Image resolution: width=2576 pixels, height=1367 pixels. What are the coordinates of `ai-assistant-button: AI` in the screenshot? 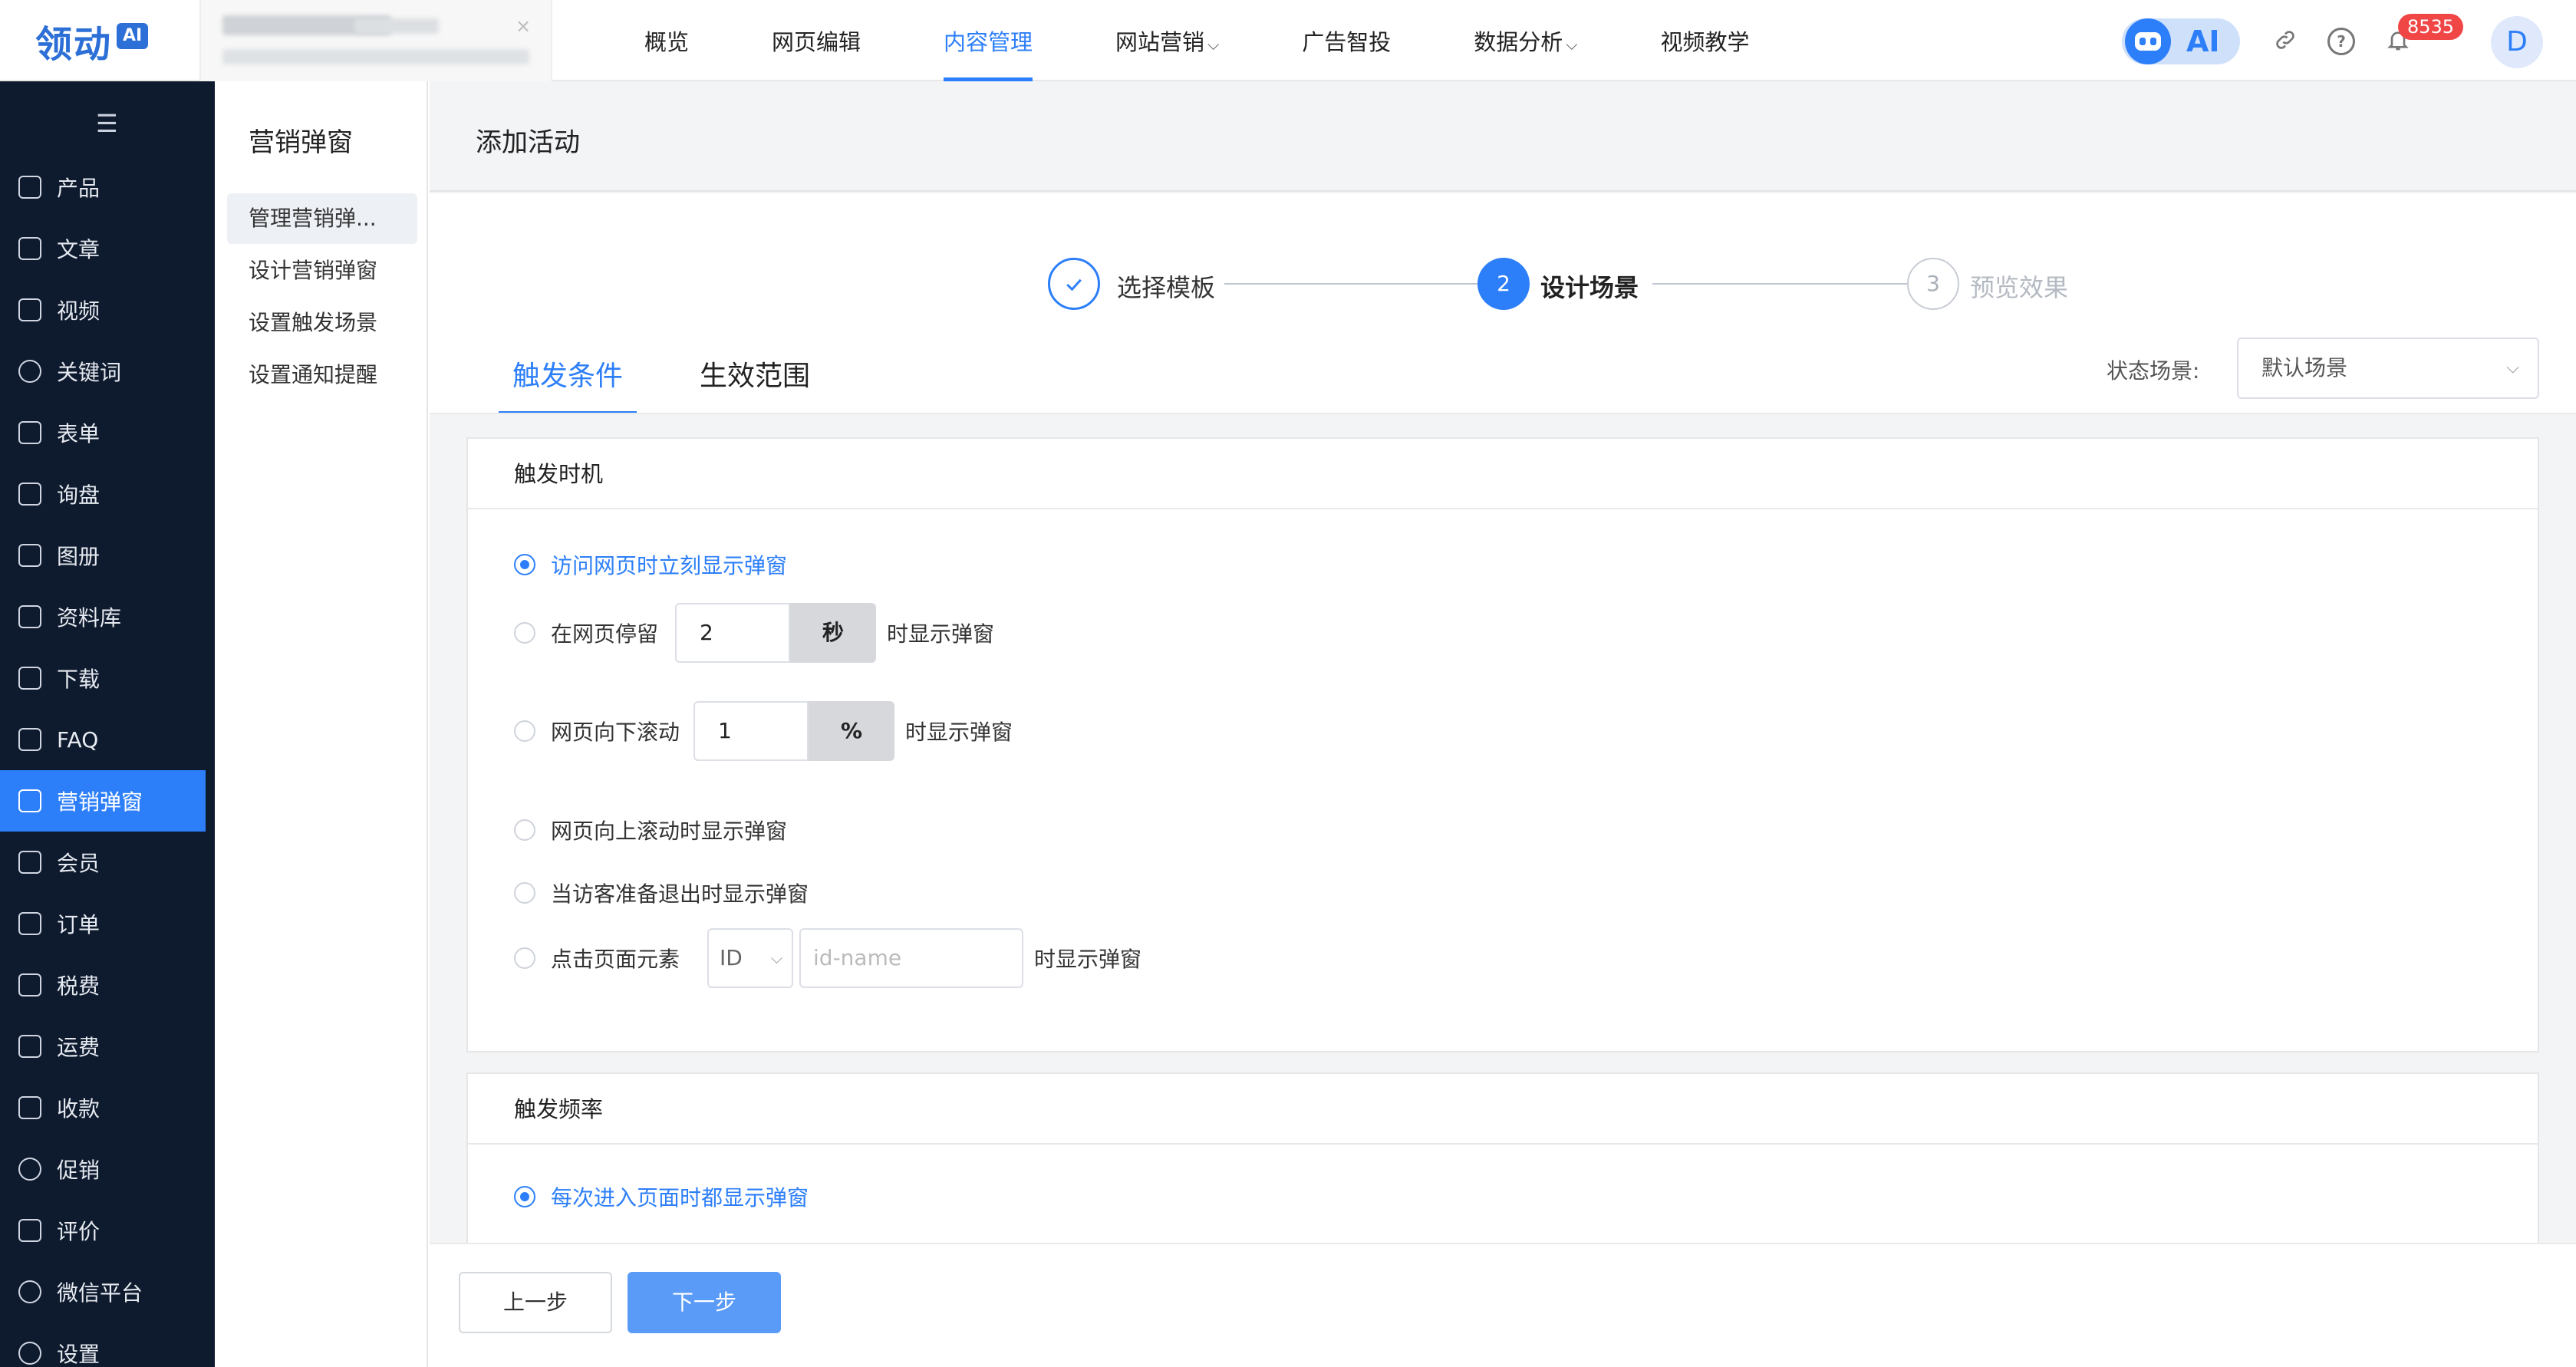 It's located at (2181, 41).